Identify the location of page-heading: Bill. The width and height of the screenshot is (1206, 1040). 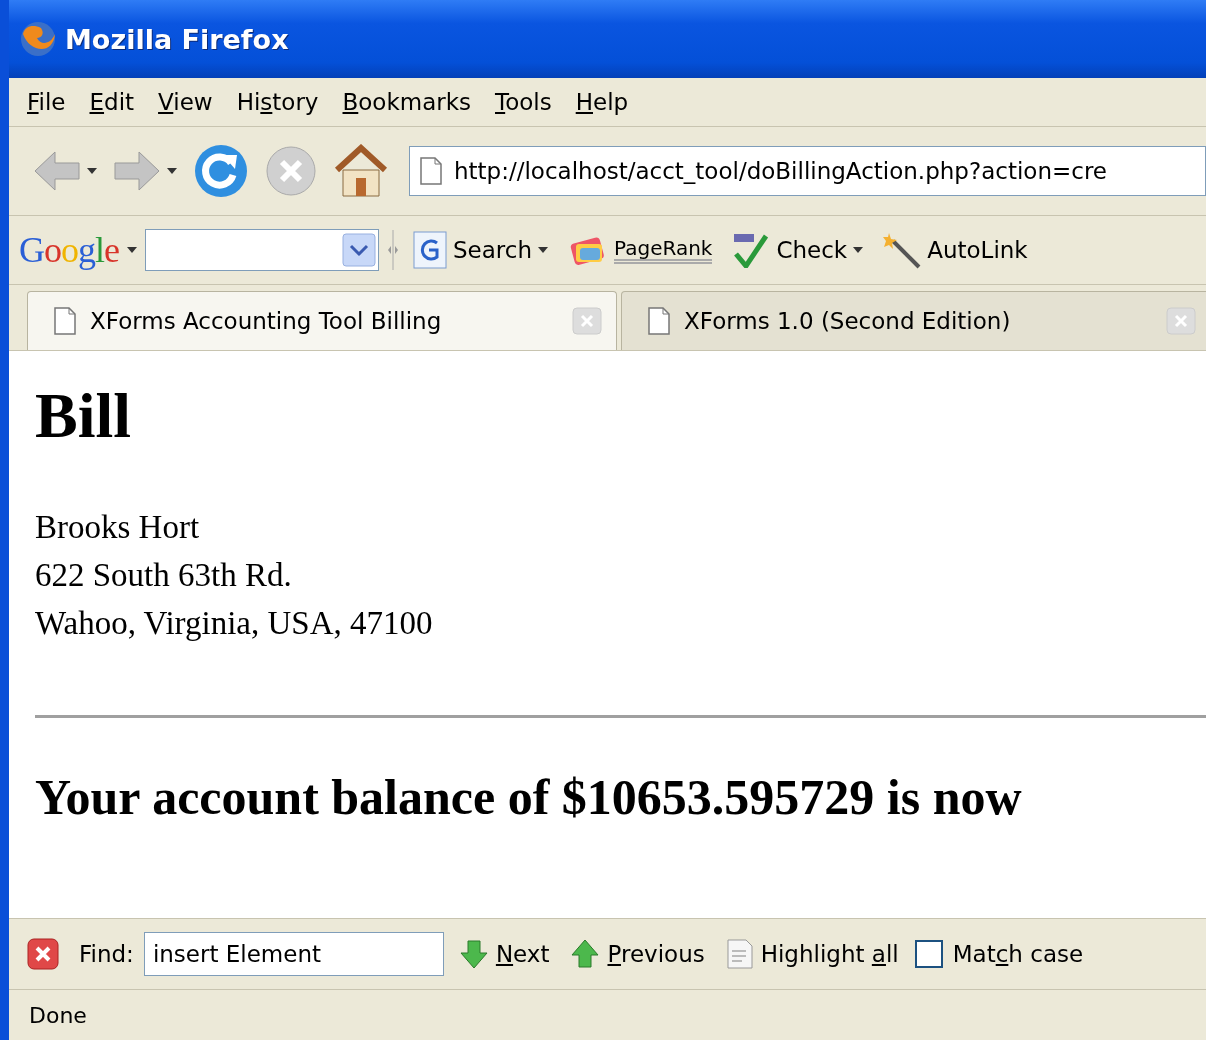
(84, 416).